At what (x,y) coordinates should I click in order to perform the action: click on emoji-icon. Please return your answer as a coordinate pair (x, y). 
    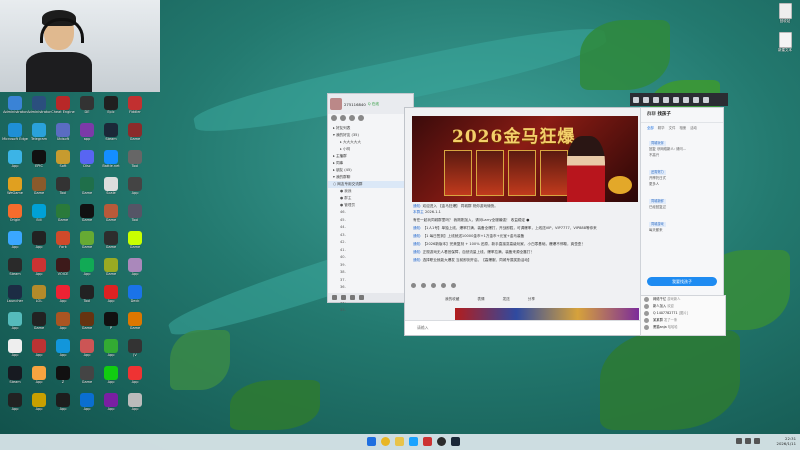
    Looking at the image, I should click on (413, 285).